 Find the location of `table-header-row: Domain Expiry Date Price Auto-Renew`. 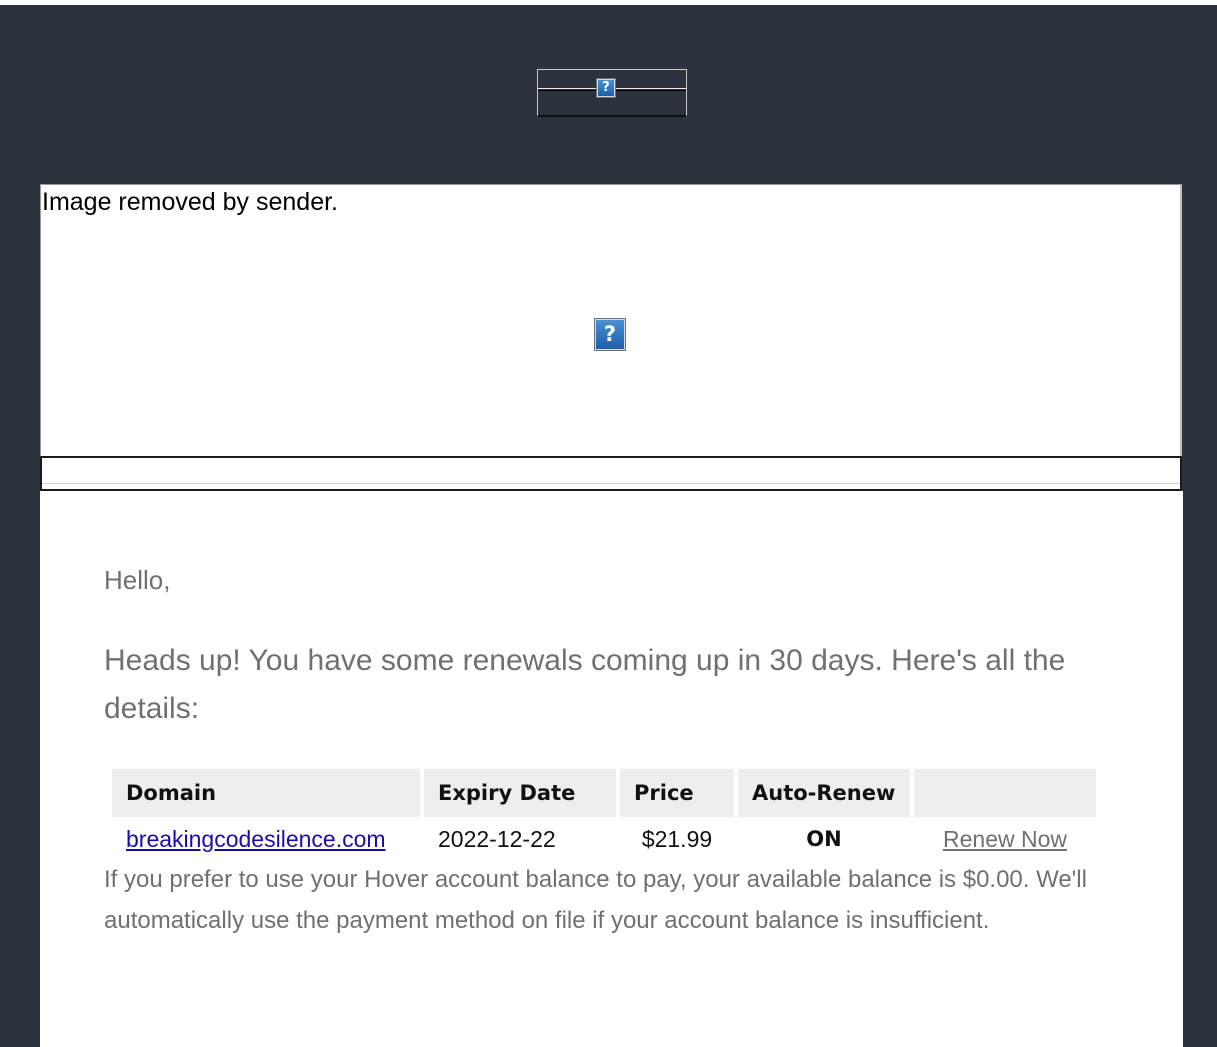

table-header-row: Domain Expiry Date Price Auto-Renew is located at coordinates (604, 793).